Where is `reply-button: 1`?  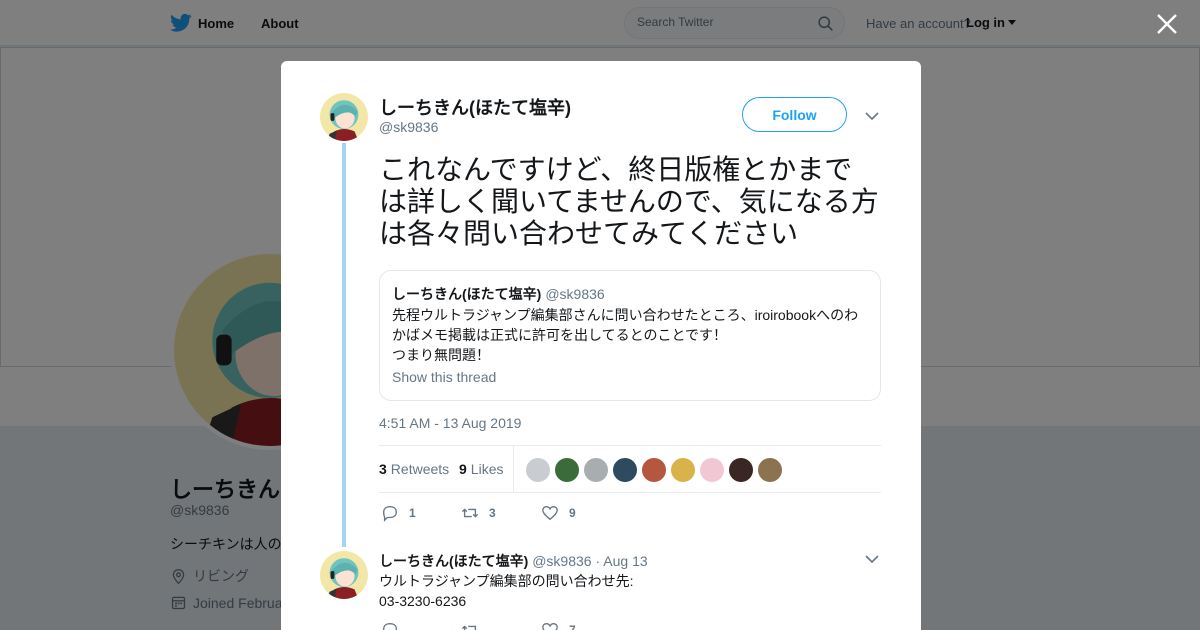
reply-button: 1 is located at coordinates (398, 513).